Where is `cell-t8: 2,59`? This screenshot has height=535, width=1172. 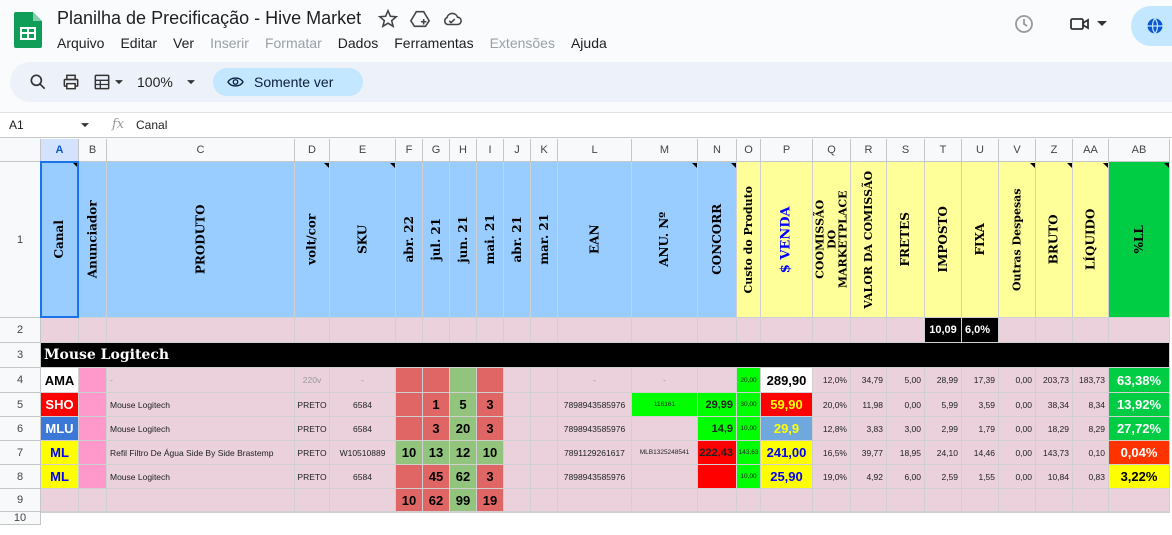
cell-t8: 2,59 is located at coordinates (943, 477).